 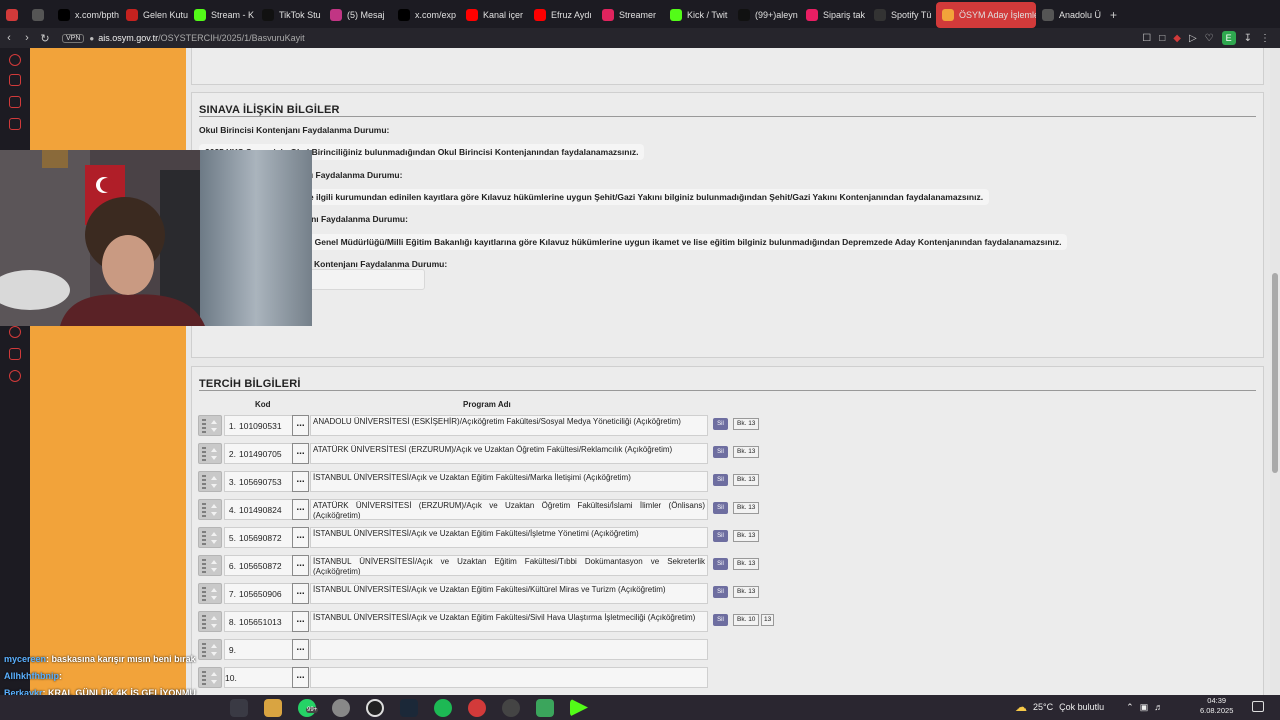 What do you see at coordinates (27, 38) in the screenshot?
I see `forward-icon: ›` at bounding box center [27, 38].